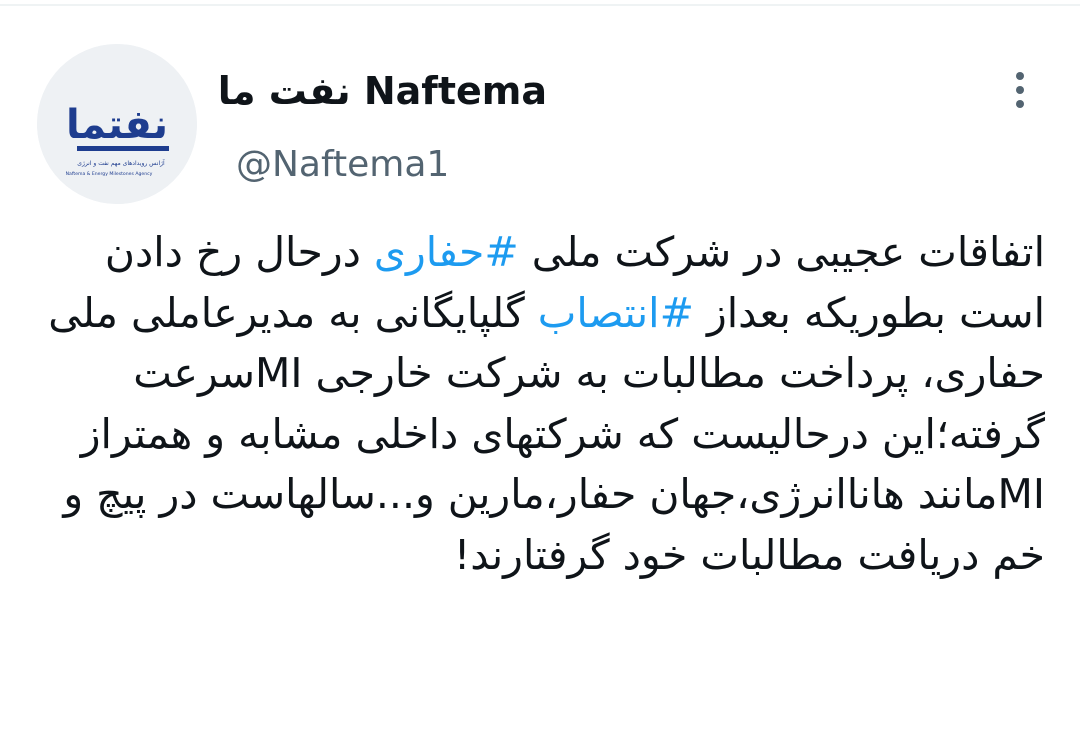 This screenshot has width=1080, height=739. Describe the element at coordinates (109, 174) in the screenshot. I see `logo-tagline-en: Naftema & Energy Milestones Agency` at that location.